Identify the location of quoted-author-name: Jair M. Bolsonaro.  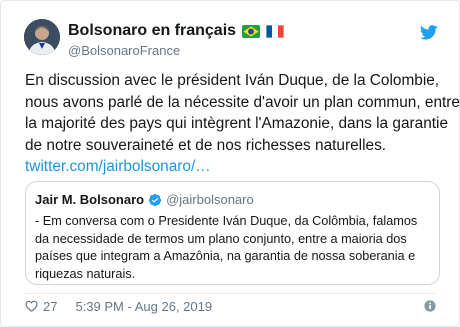
(89, 199).